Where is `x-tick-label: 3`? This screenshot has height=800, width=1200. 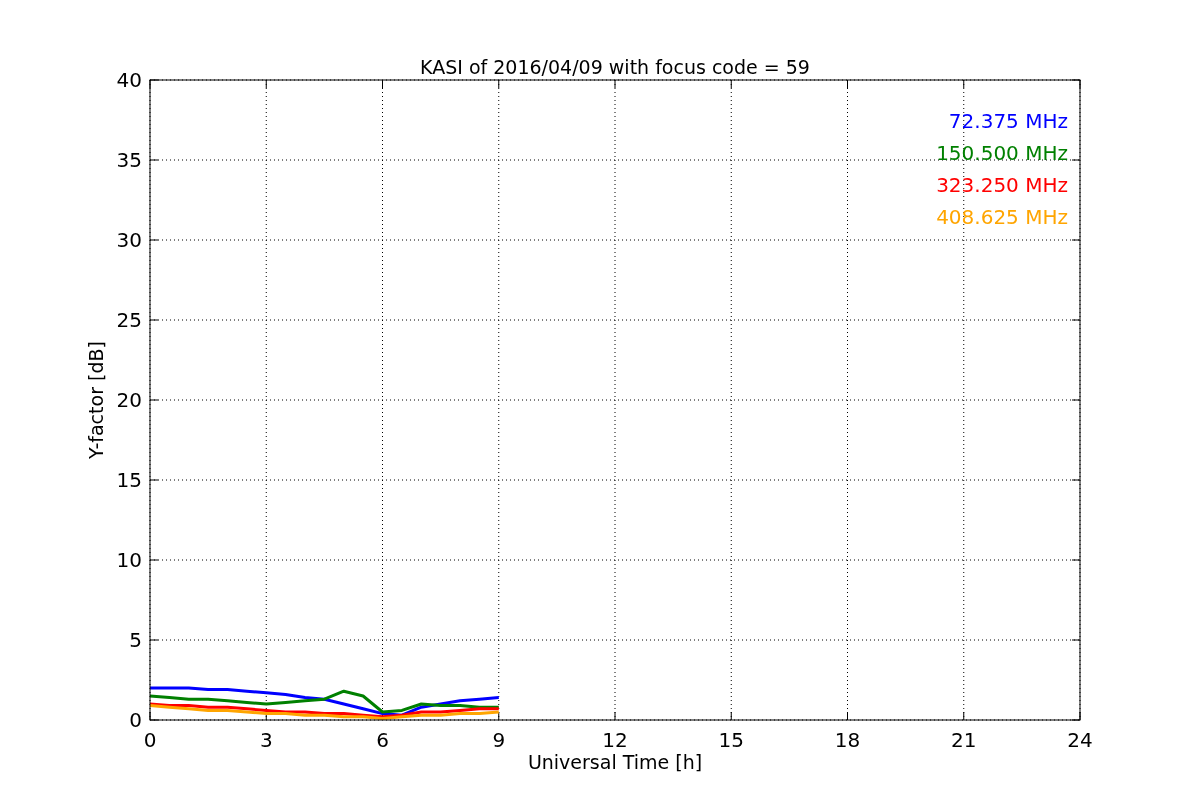
x-tick-label: 3 is located at coordinates (266, 740).